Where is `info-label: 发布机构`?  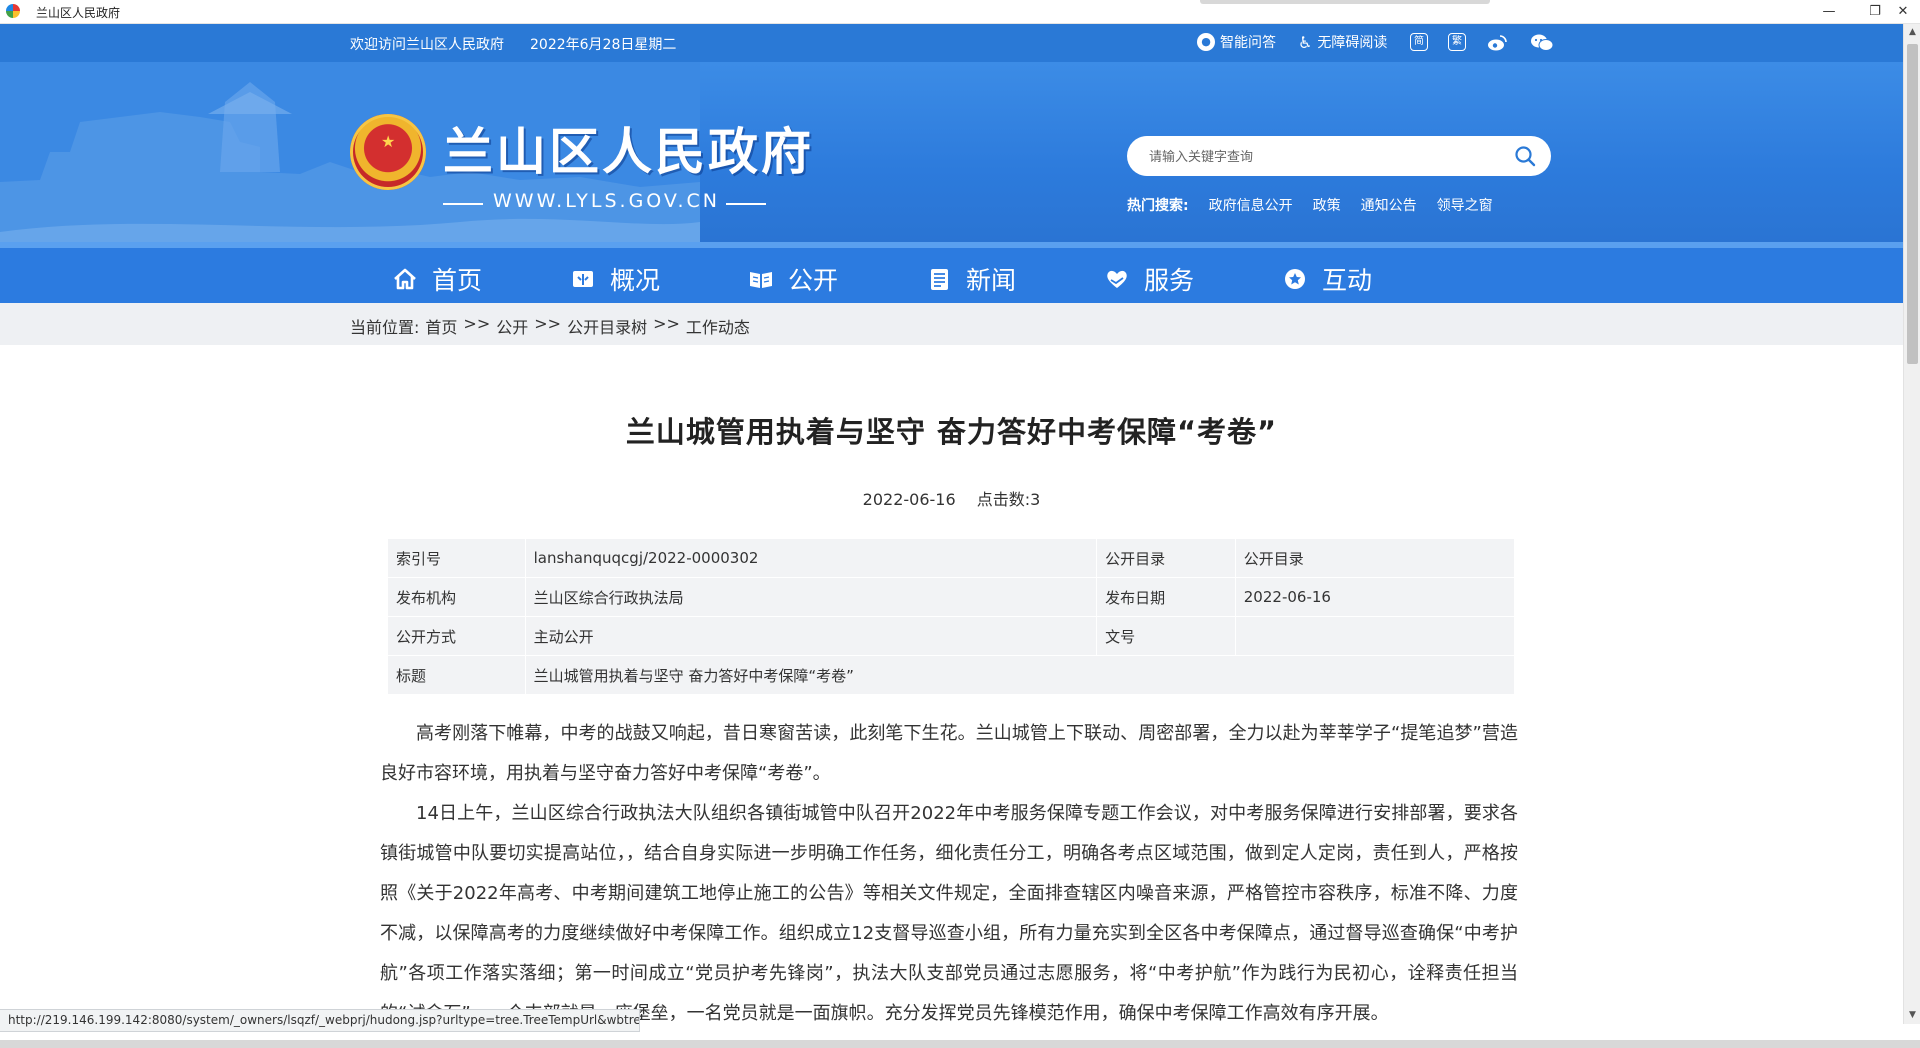
info-label: 发布机构 is located at coordinates (456, 597).